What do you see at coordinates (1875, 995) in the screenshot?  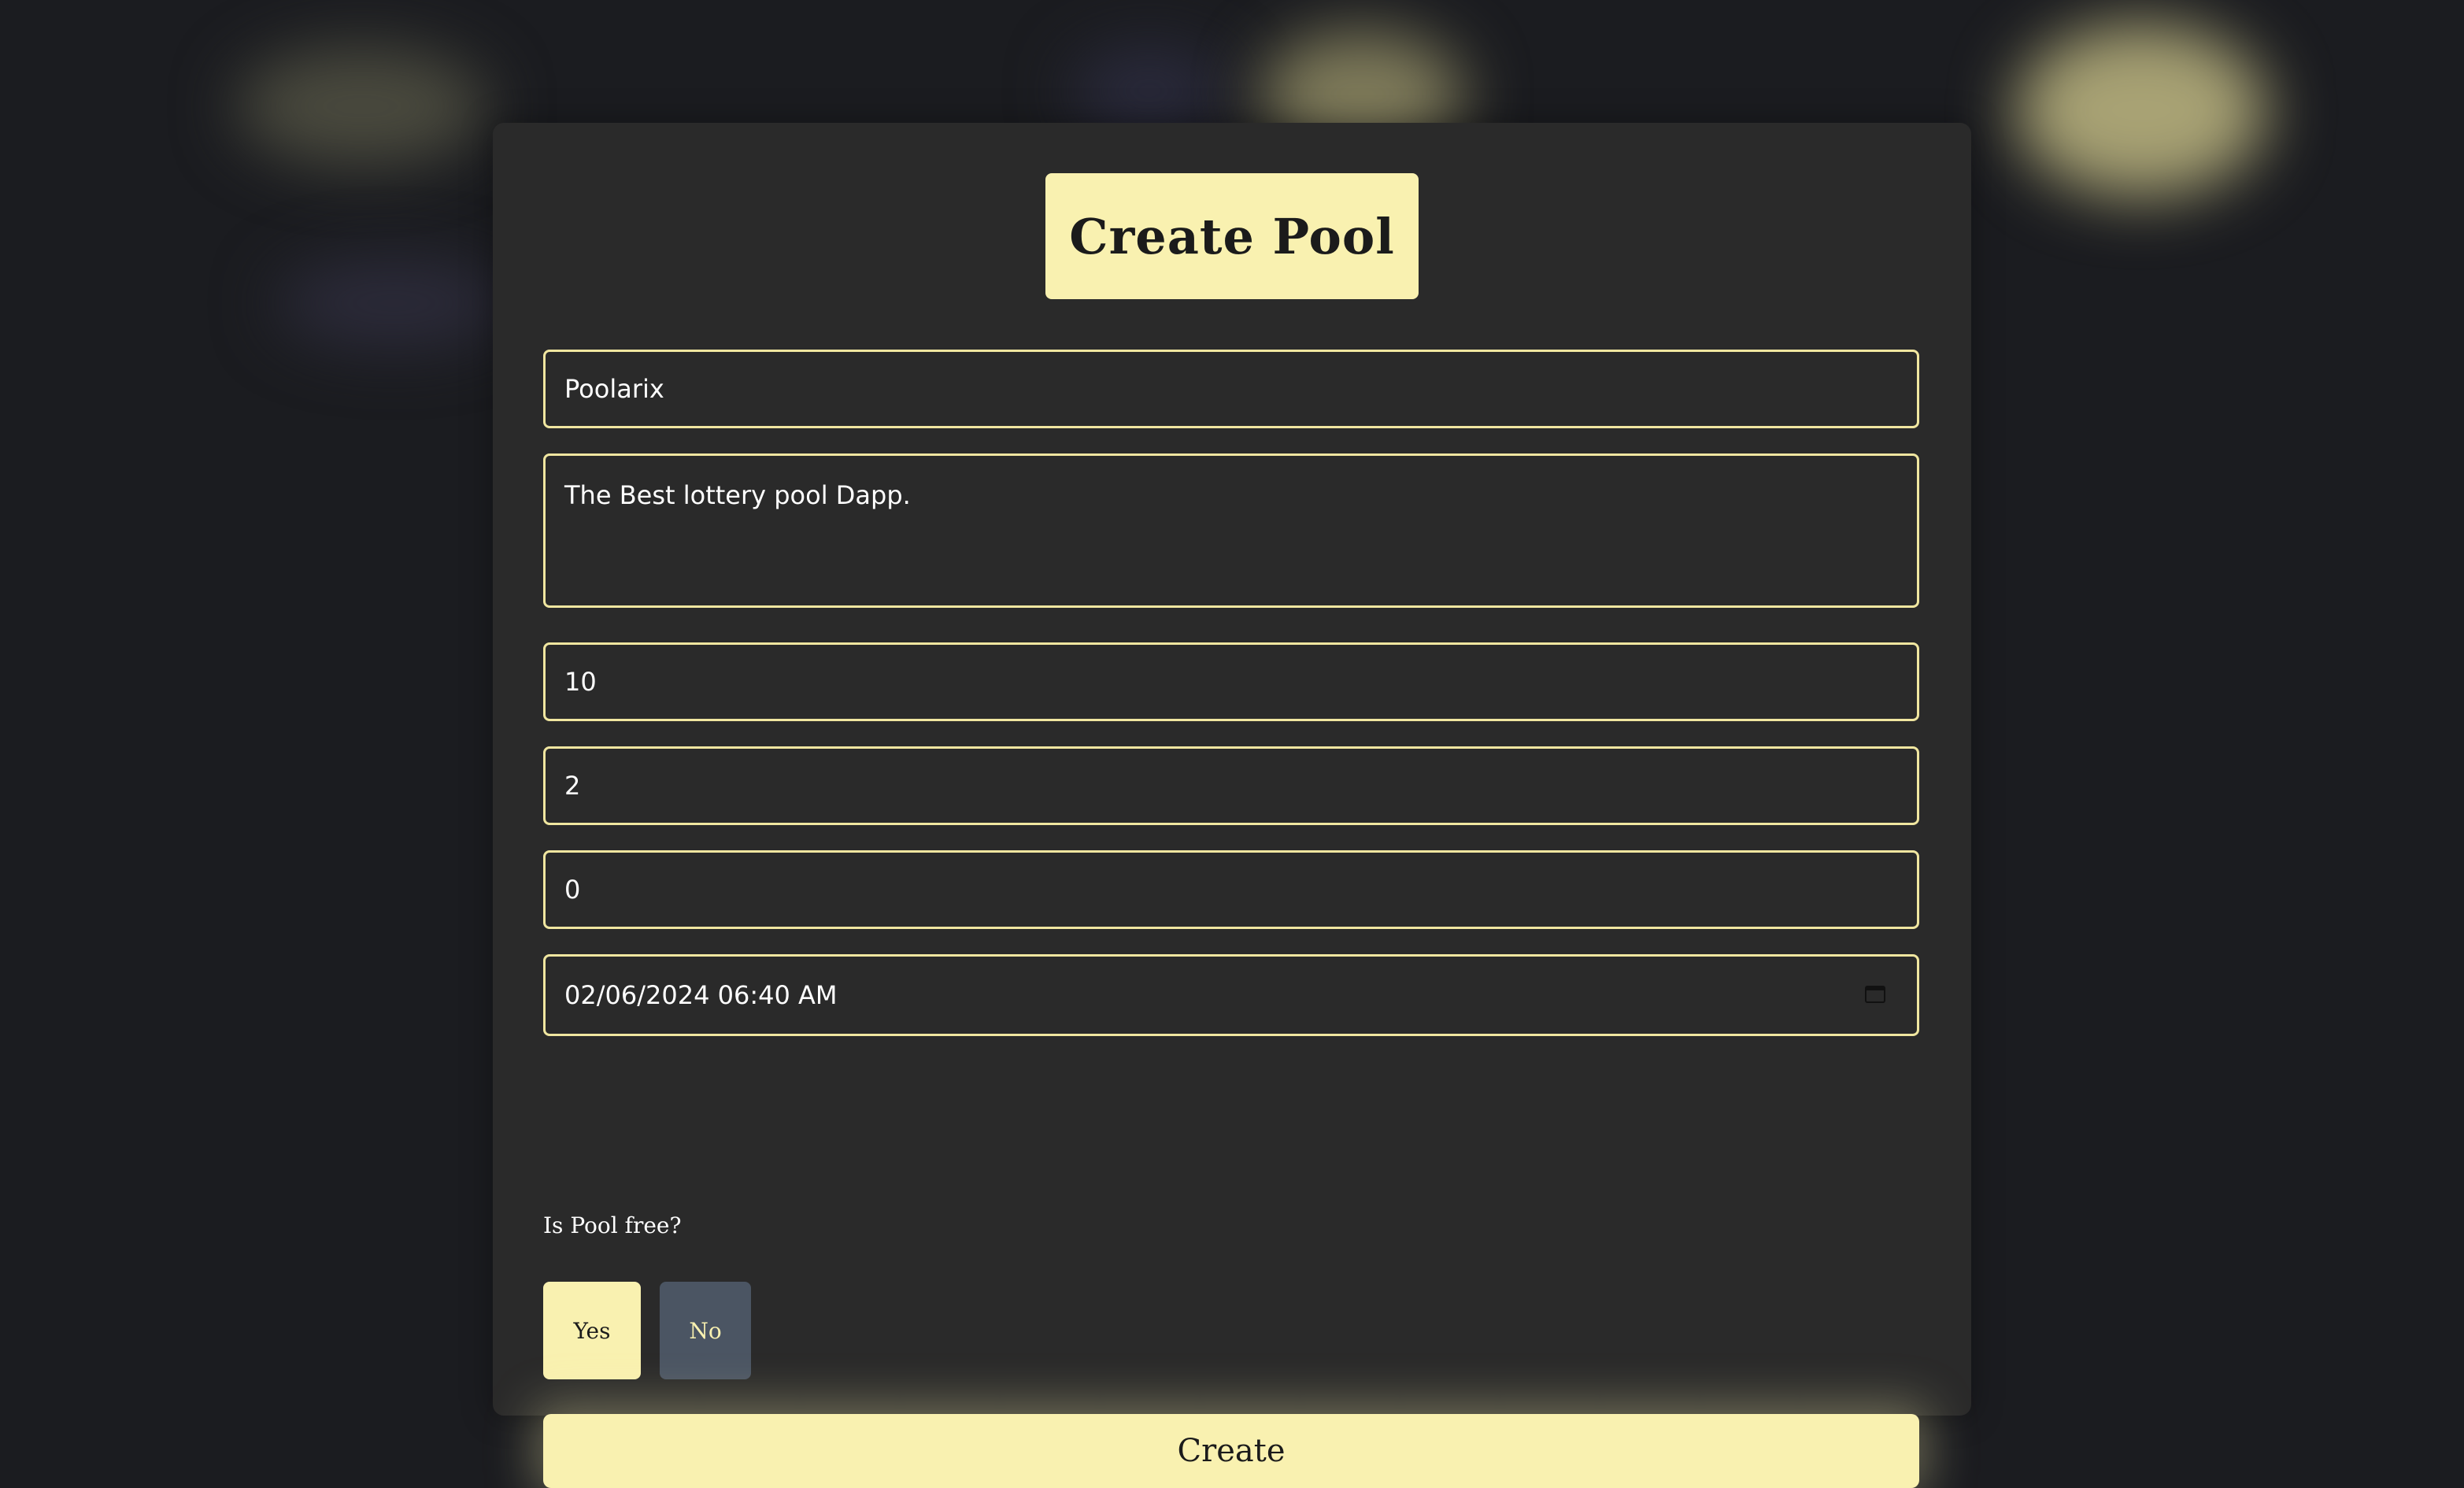 I see `calendar-icon` at bounding box center [1875, 995].